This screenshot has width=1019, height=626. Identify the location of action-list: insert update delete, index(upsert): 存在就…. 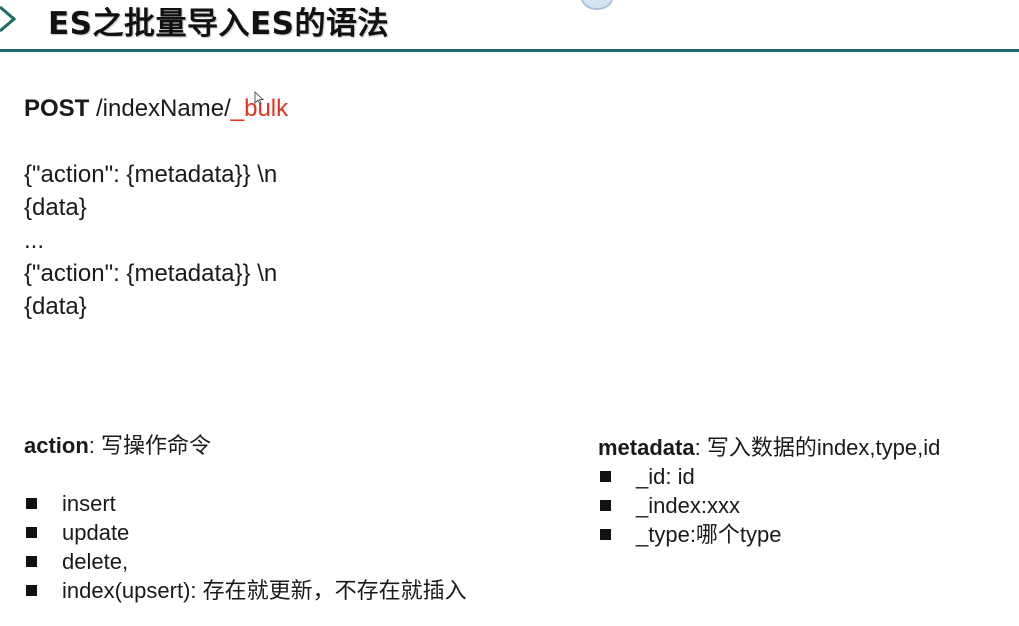
(245, 547).